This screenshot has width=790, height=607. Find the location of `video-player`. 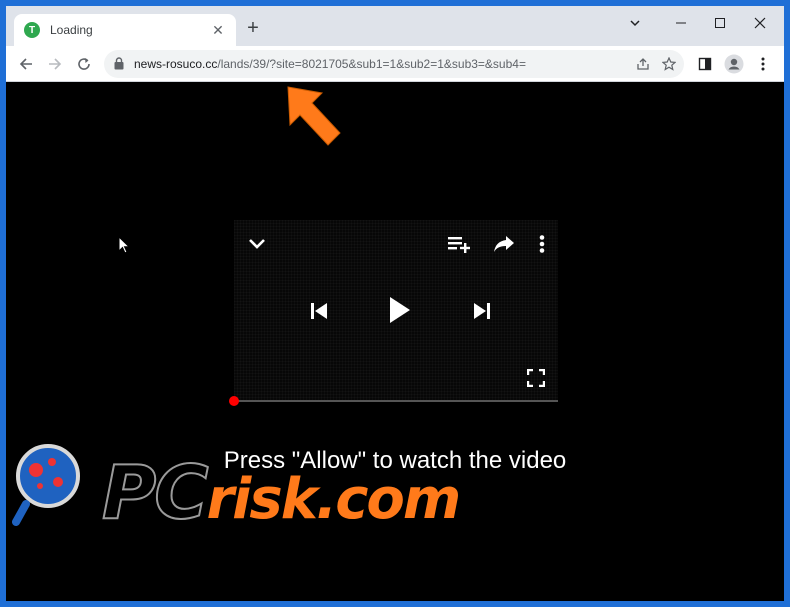

video-player is located at coordinates (396, 310).